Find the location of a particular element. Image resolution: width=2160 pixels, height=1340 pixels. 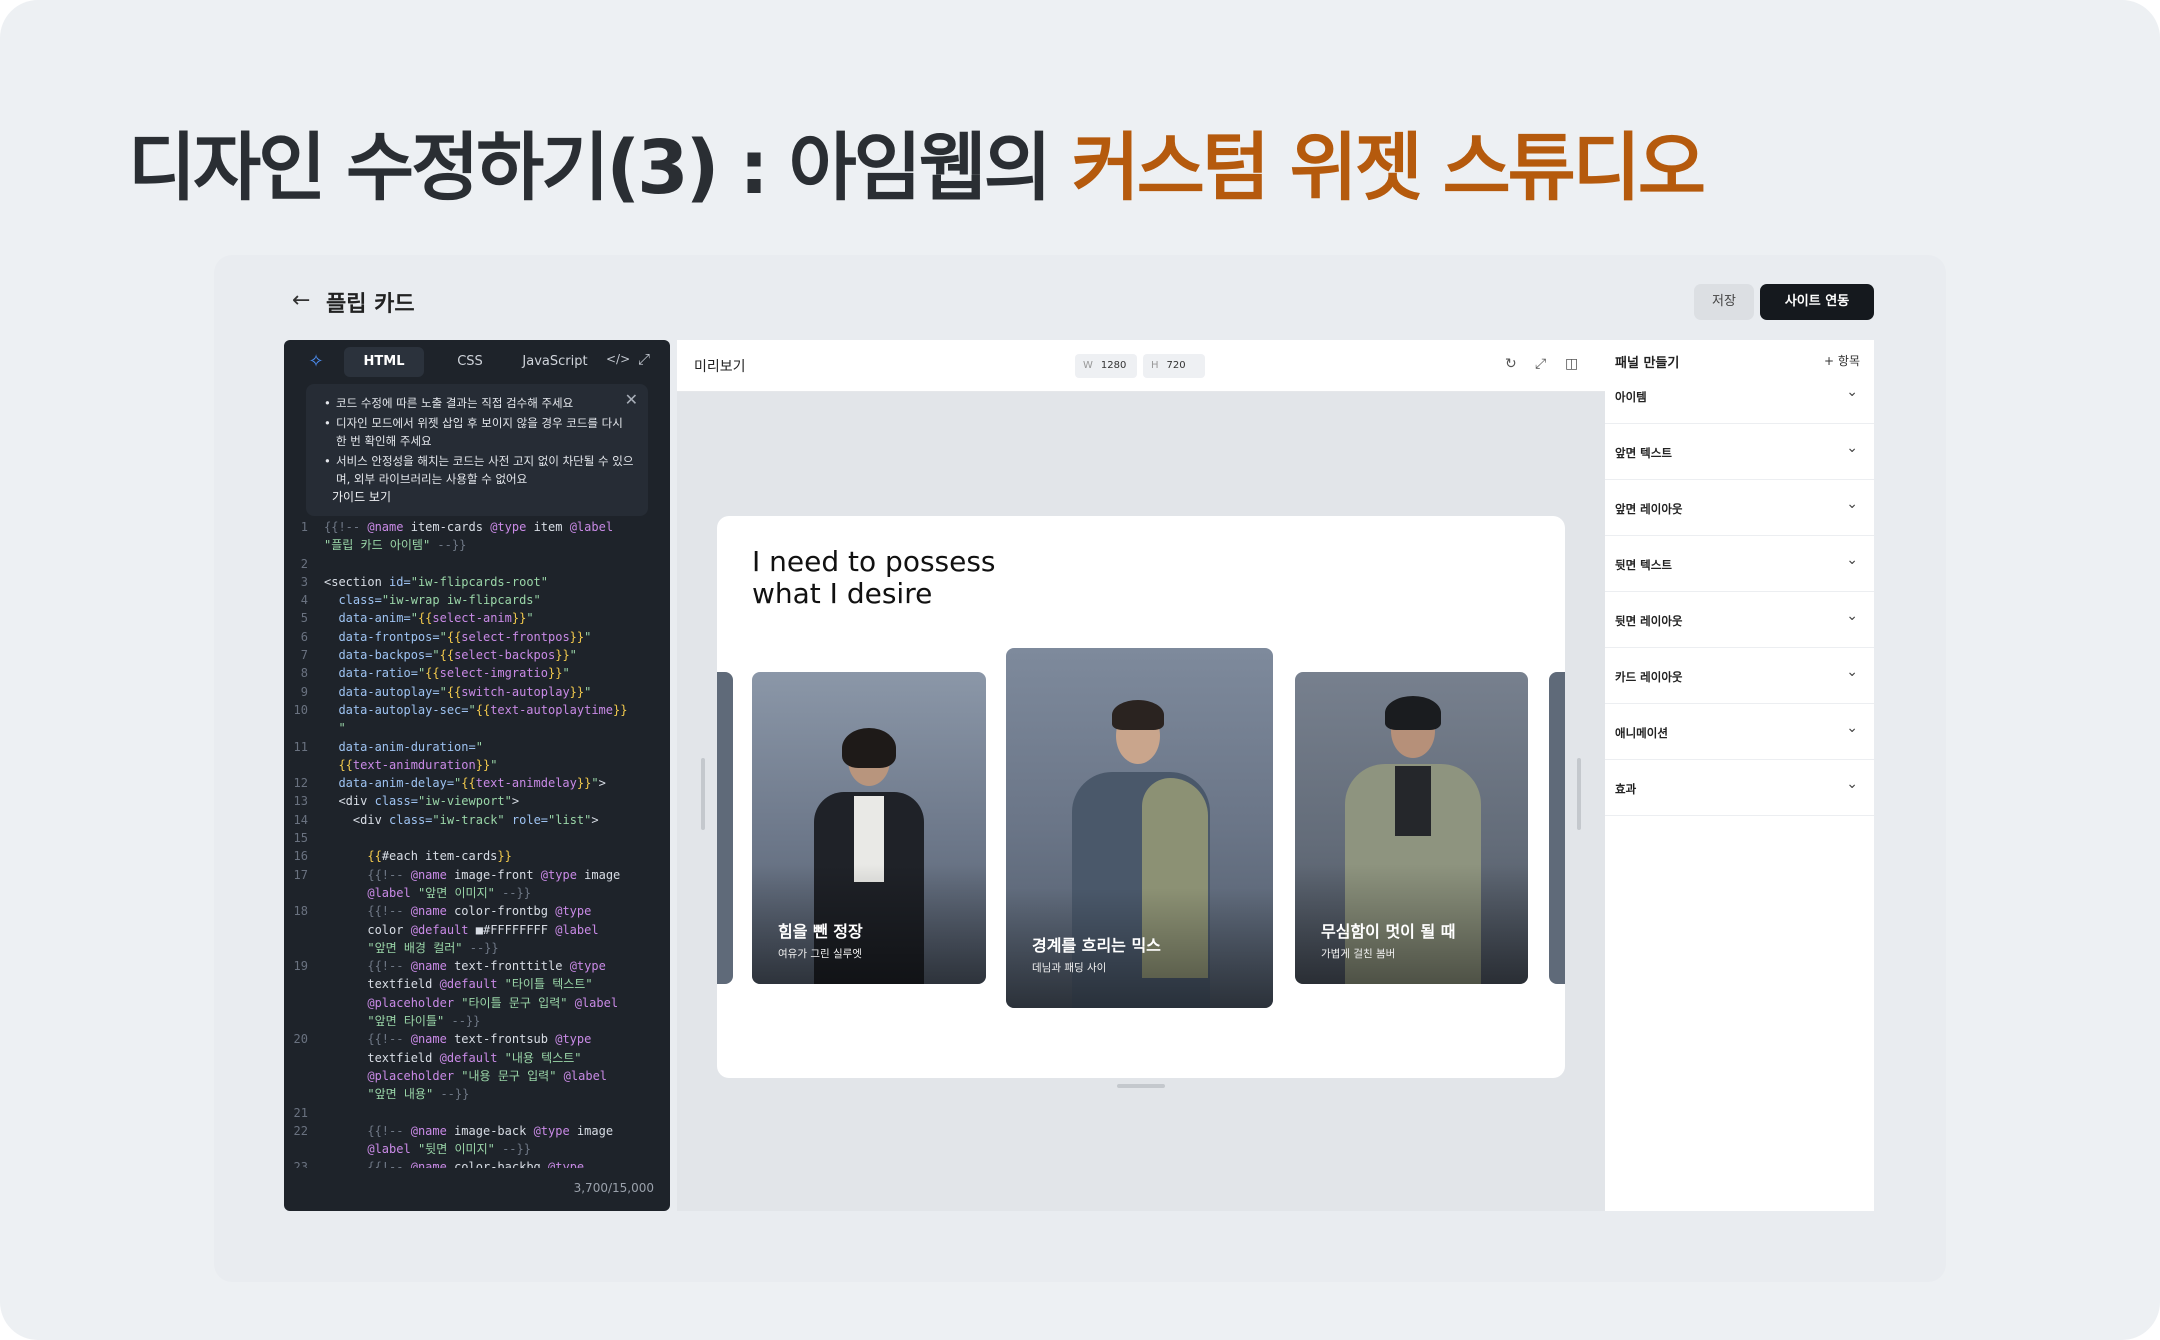

height-label: H is located at coordinates (1155, 365).